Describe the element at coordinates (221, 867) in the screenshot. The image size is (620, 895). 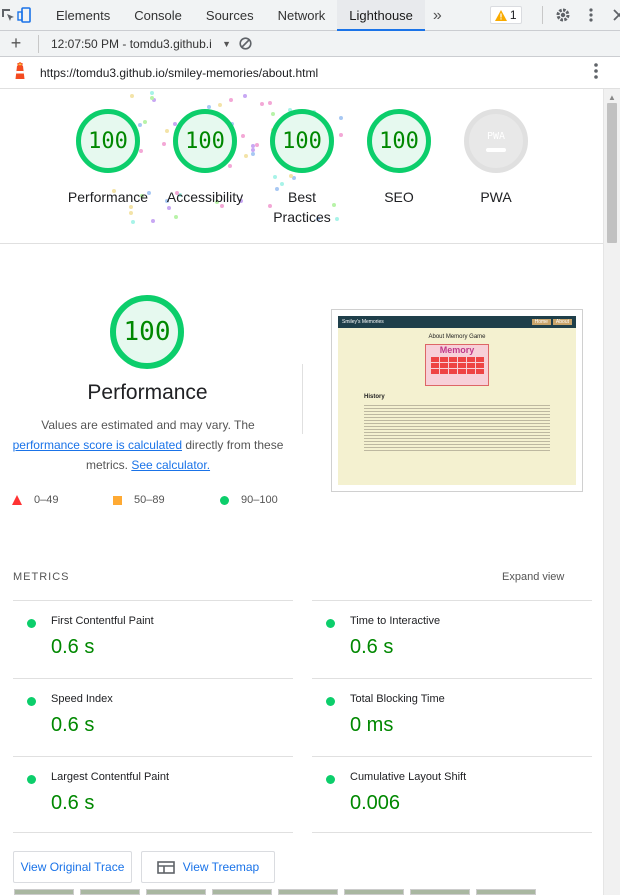
I see `view-treemap-label: View Treemap` at that location.